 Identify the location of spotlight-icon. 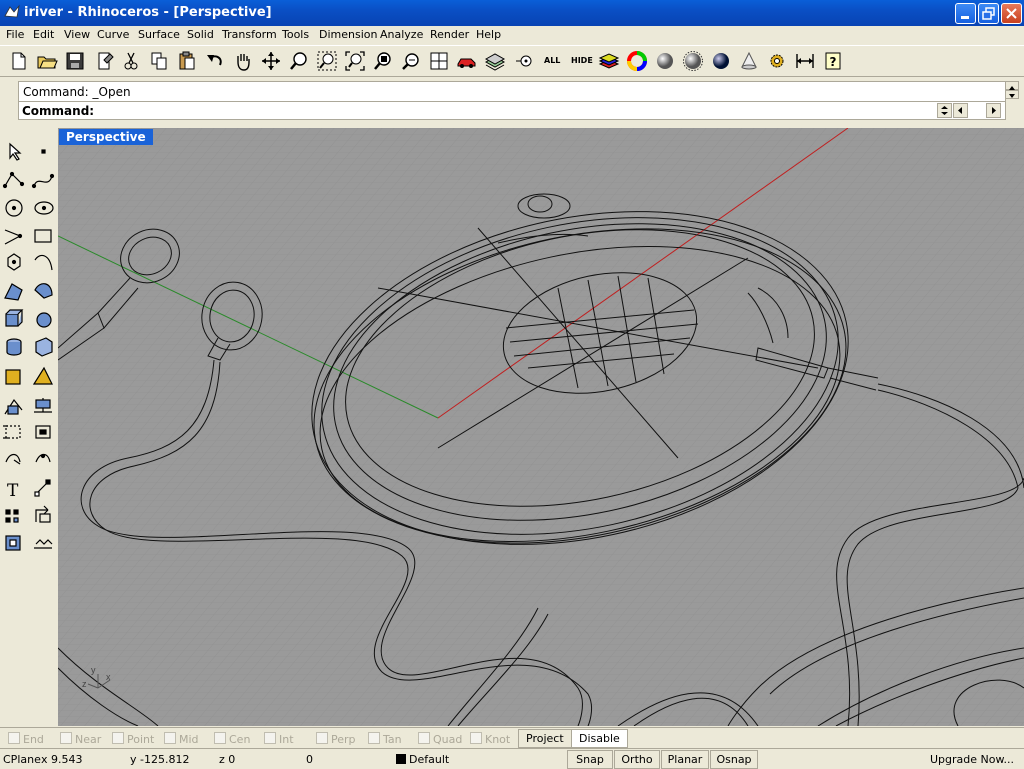
(749, 61).